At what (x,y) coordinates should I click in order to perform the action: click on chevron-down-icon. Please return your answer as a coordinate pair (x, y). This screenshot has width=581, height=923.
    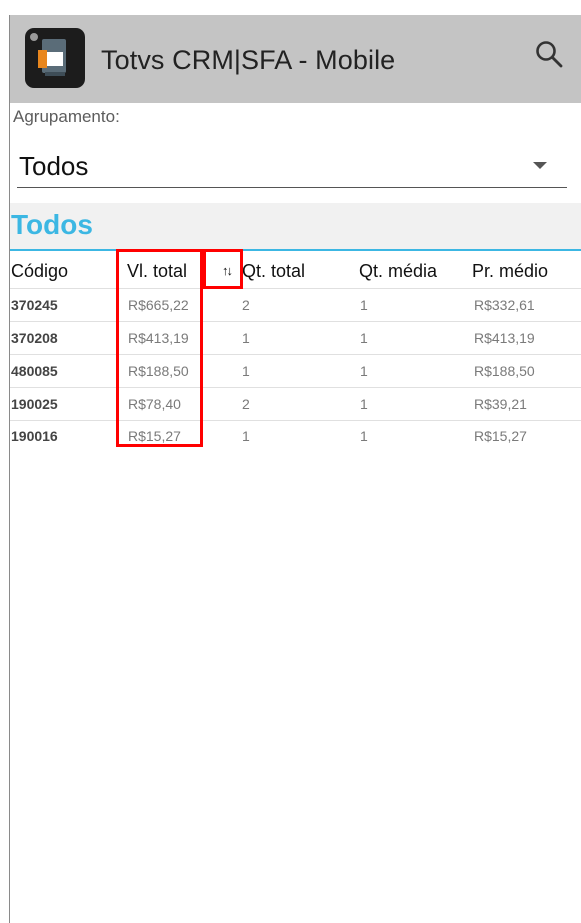
    Looking at the image, I should click on (540, 165).